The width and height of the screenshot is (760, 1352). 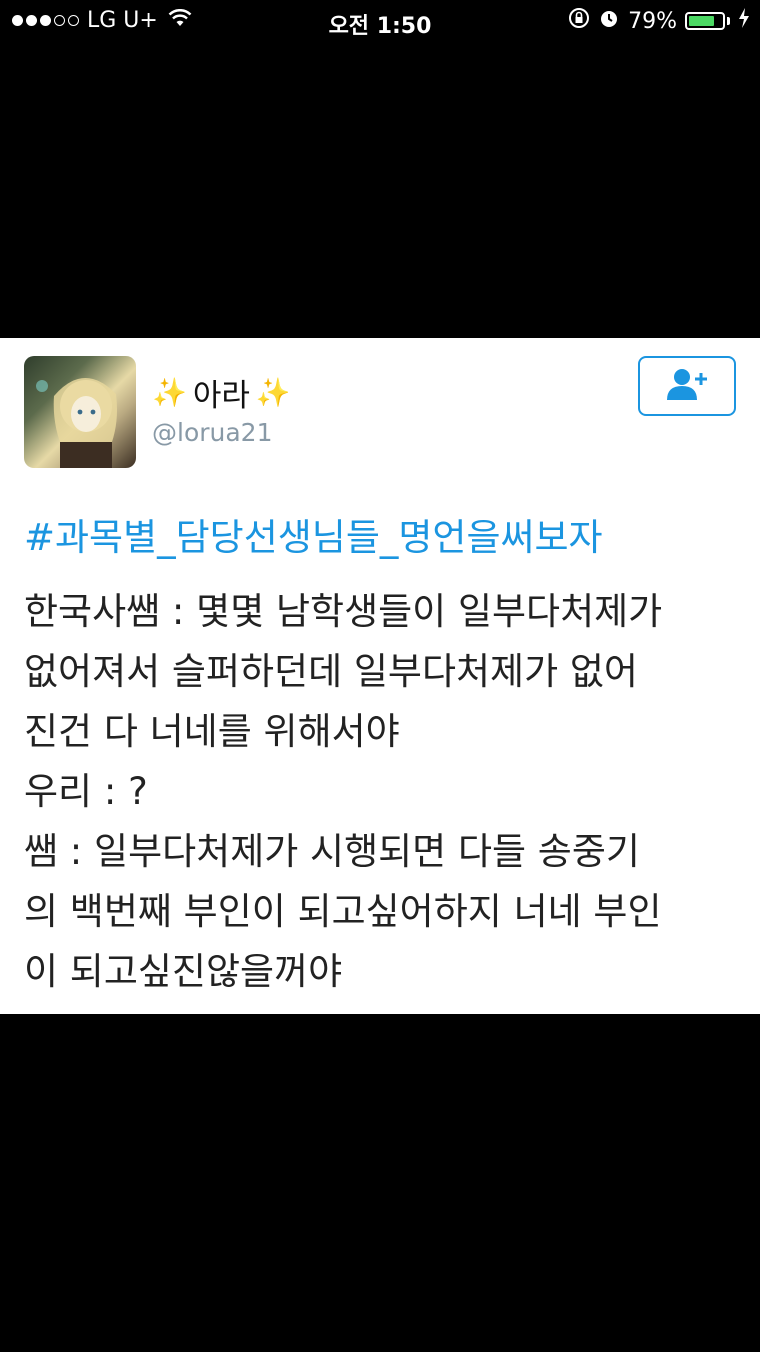 What do you see at coordinates (86, 791) in the screenshot?
I see `tweet-line: 우리 : ?` at bounding box center [86, 791].